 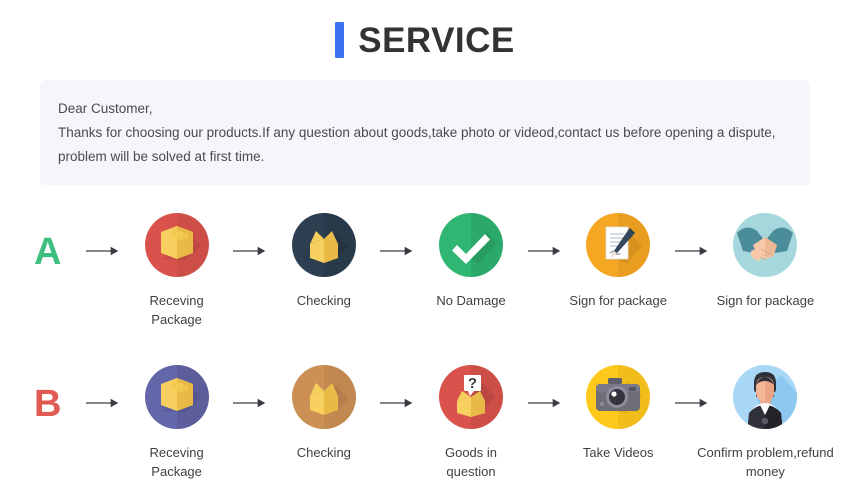 I want to click on flow-step-label: Confirm problem,refund money, so click(x=765, y=462).